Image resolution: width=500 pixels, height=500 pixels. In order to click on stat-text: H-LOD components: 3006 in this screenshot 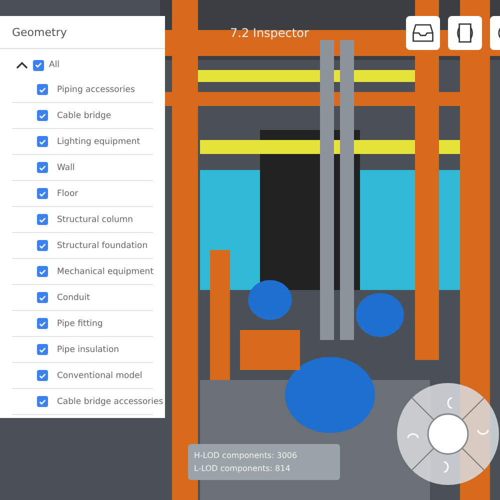, I will do `click(246, 456)`.